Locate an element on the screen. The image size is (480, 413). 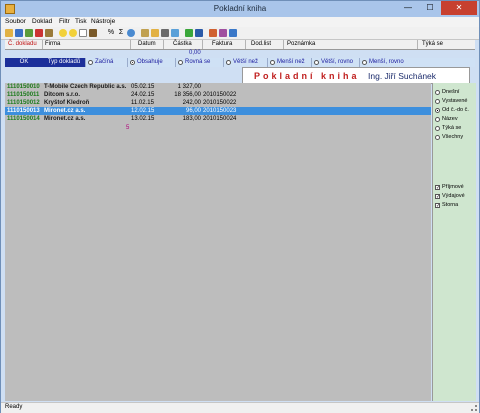
smiley-icon is located at coordinates (63, 33).